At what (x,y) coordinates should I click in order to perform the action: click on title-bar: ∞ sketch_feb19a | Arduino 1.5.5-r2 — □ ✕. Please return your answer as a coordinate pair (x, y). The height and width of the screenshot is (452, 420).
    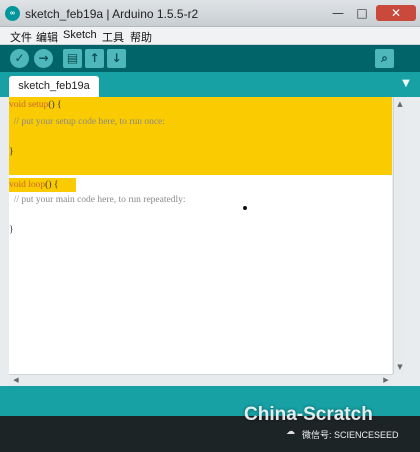
    Looking at the image, I should click on (210, 13).